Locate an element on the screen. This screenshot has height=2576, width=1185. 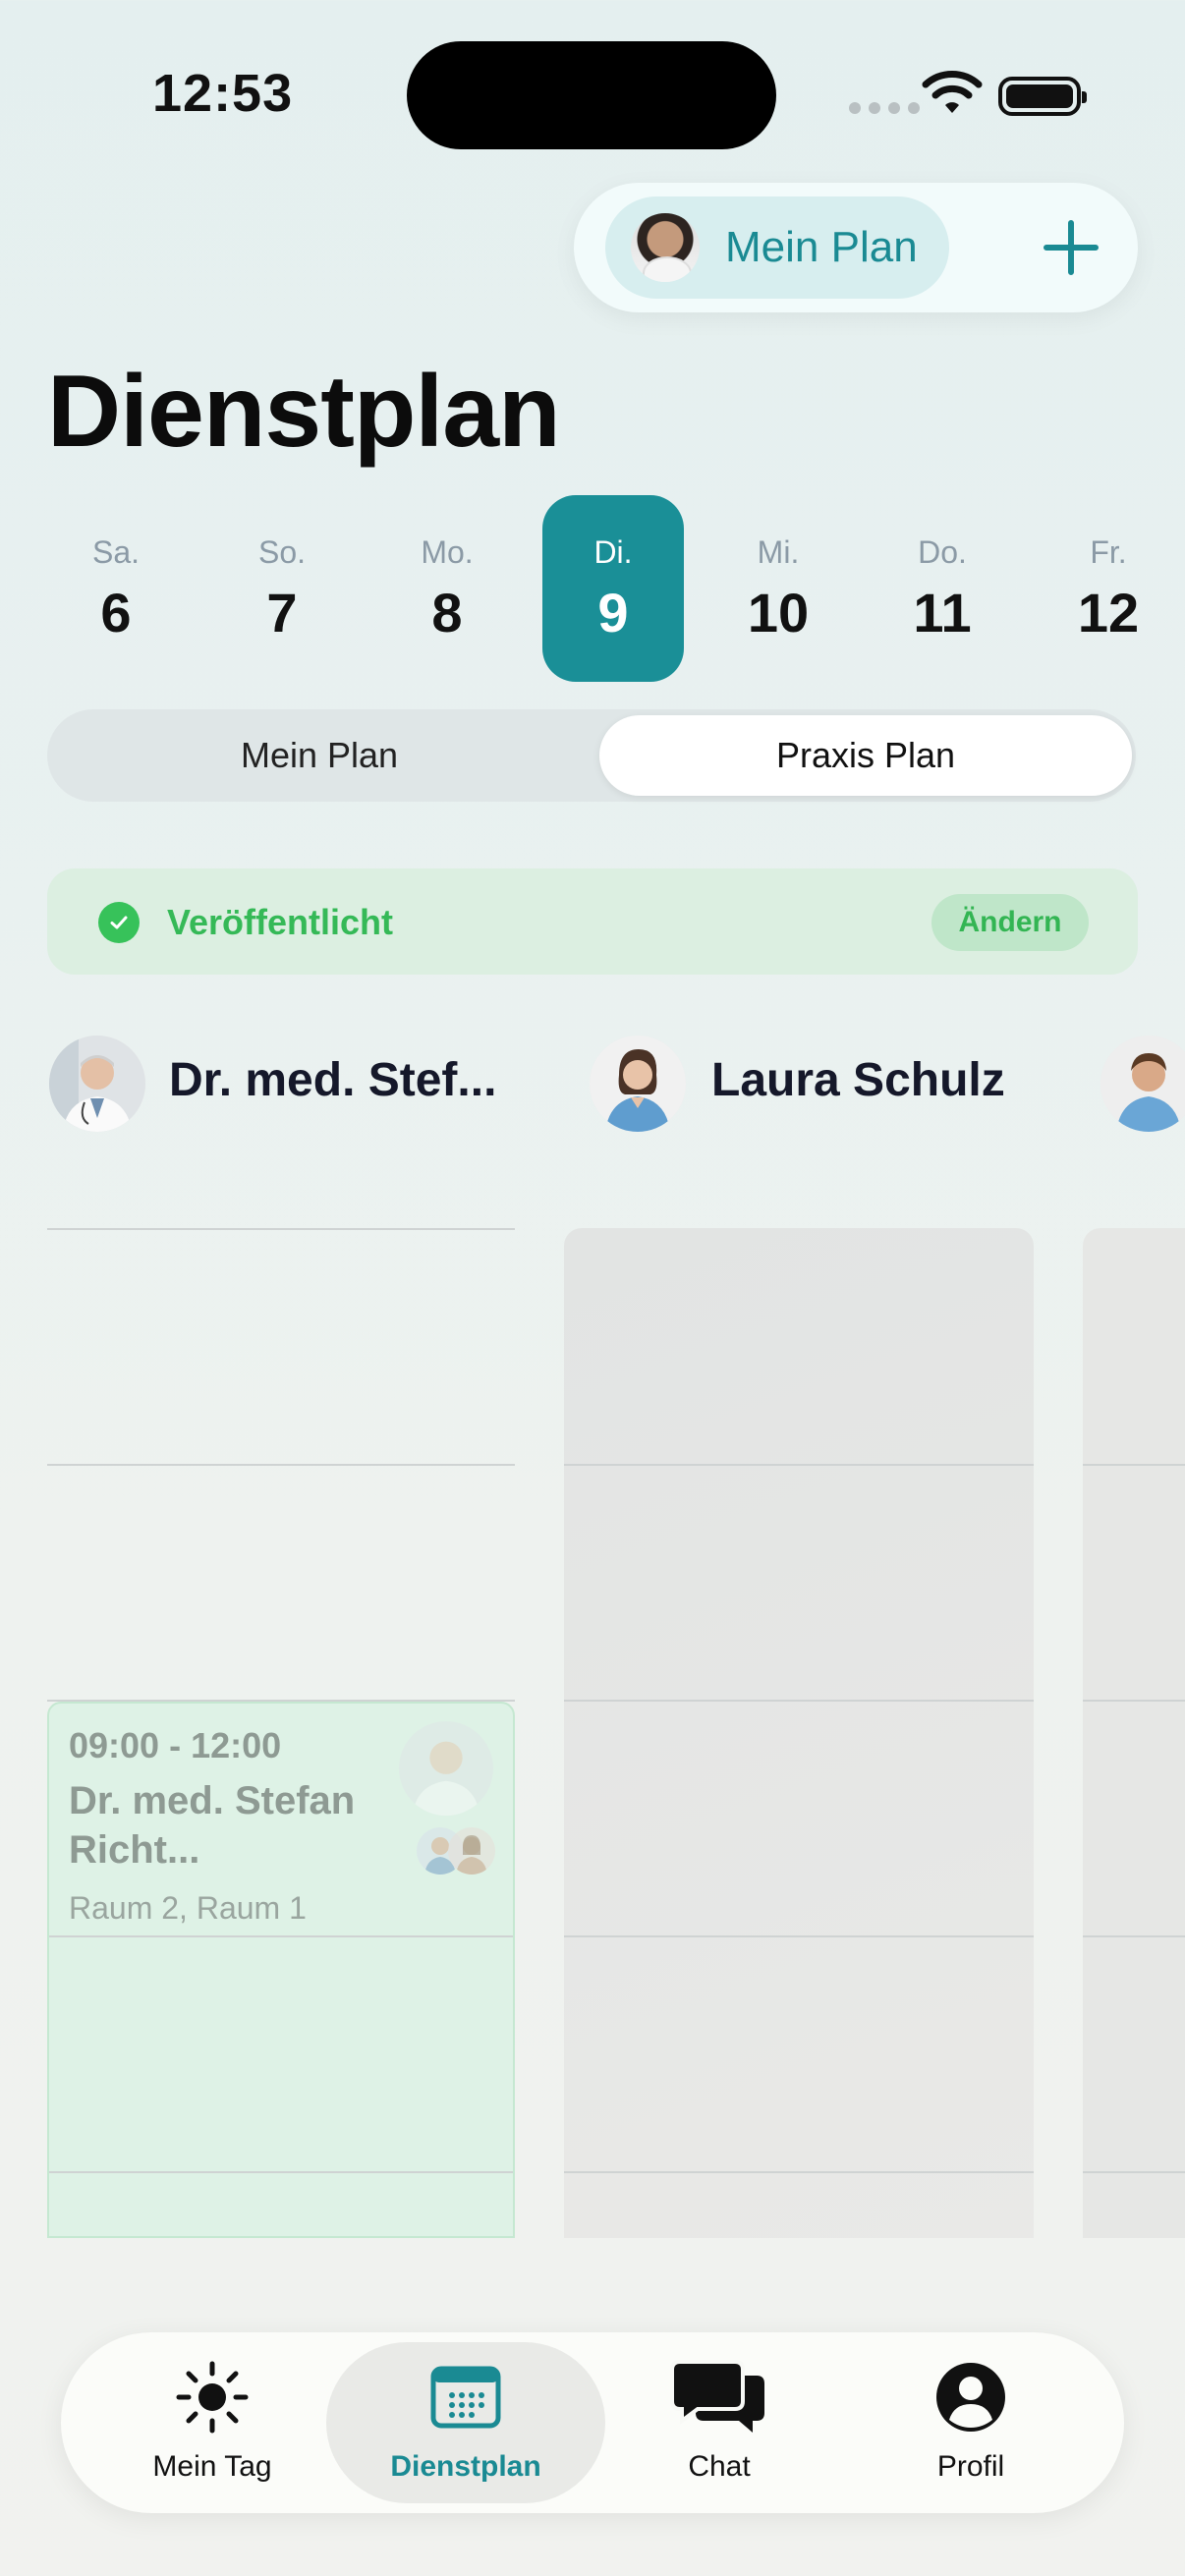
tab-profil: Profil is located at coordinates (971, 2421).